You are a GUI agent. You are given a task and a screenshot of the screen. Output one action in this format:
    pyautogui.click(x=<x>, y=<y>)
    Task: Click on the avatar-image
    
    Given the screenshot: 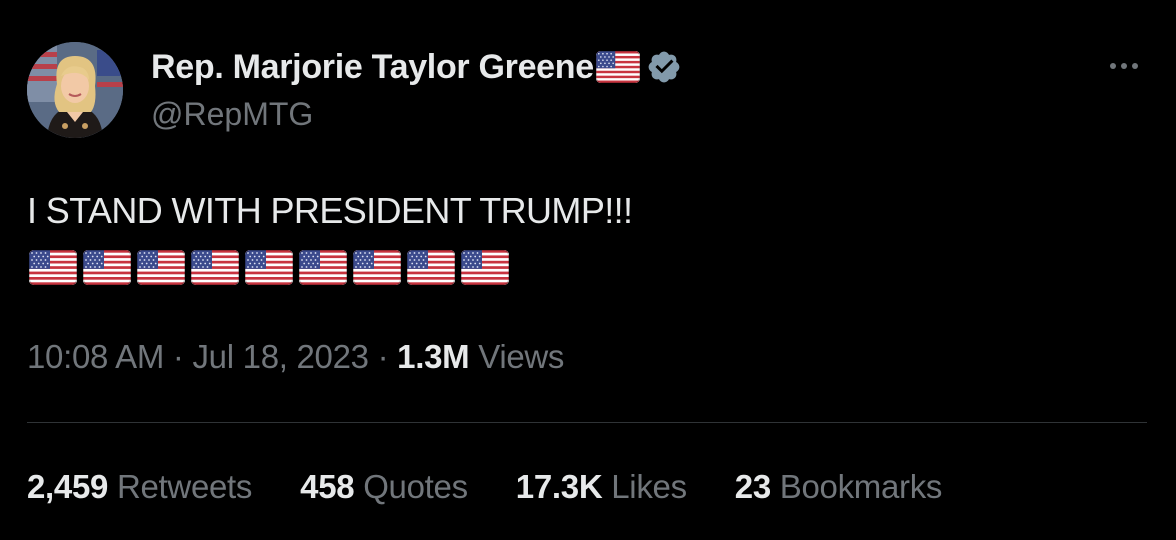 What is the action you would take?
    pyautogui.click(x=75, y=90)
    